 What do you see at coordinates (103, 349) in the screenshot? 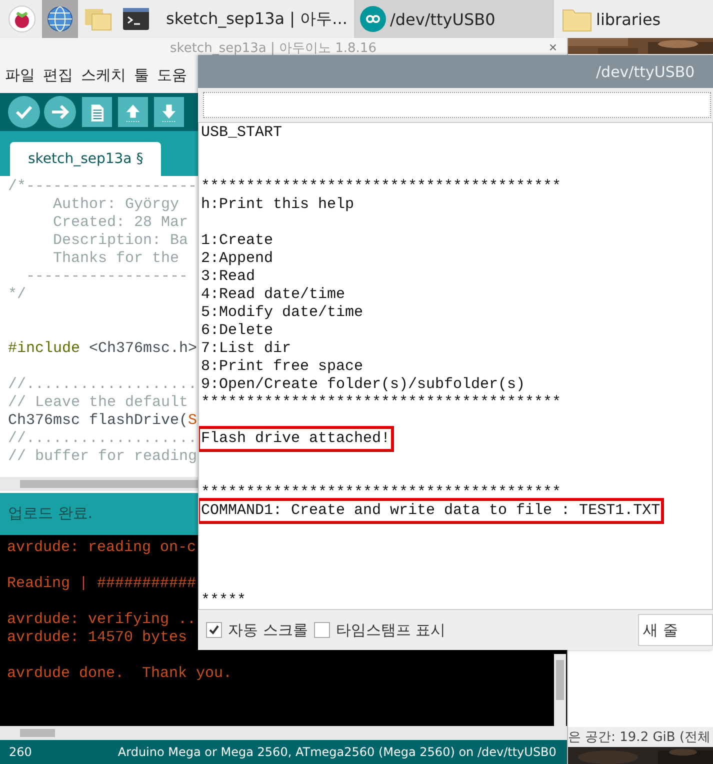
I see `code-line: #include <Ch376msc.h>` at bounding box center [103, 349].